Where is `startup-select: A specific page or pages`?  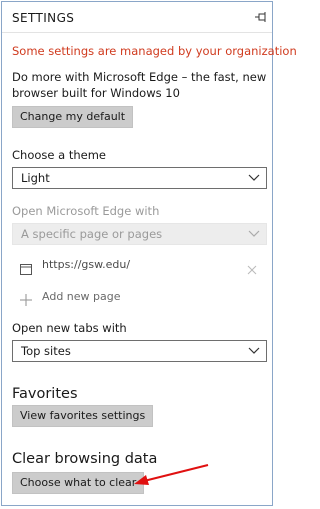
startup-select: A specific page or pages is located at coordinates (139, 234).